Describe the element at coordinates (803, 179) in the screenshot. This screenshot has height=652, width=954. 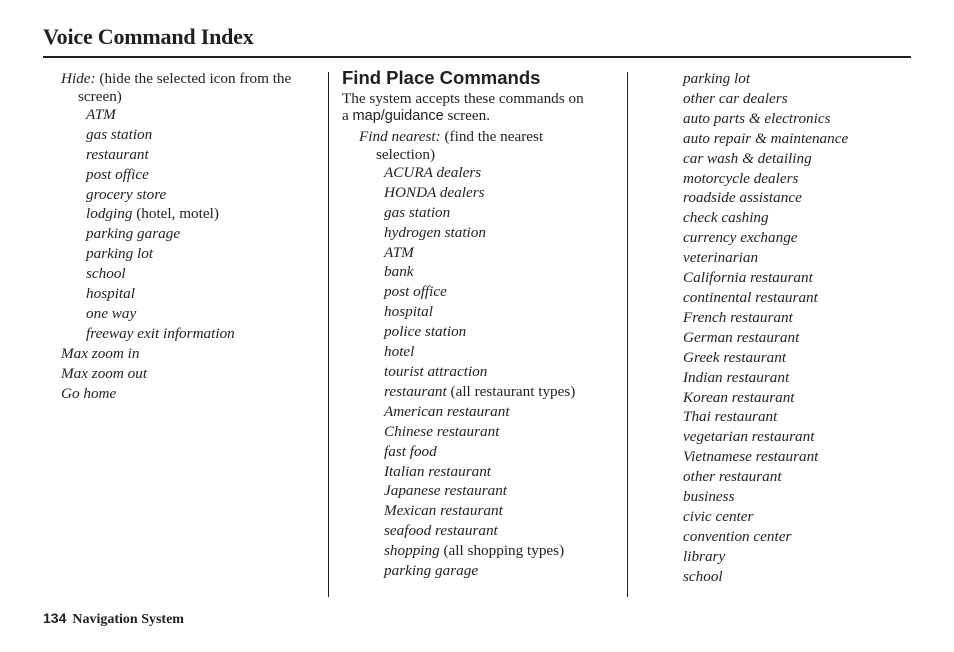
I see `list-item: motorcycle dealers` at that location.